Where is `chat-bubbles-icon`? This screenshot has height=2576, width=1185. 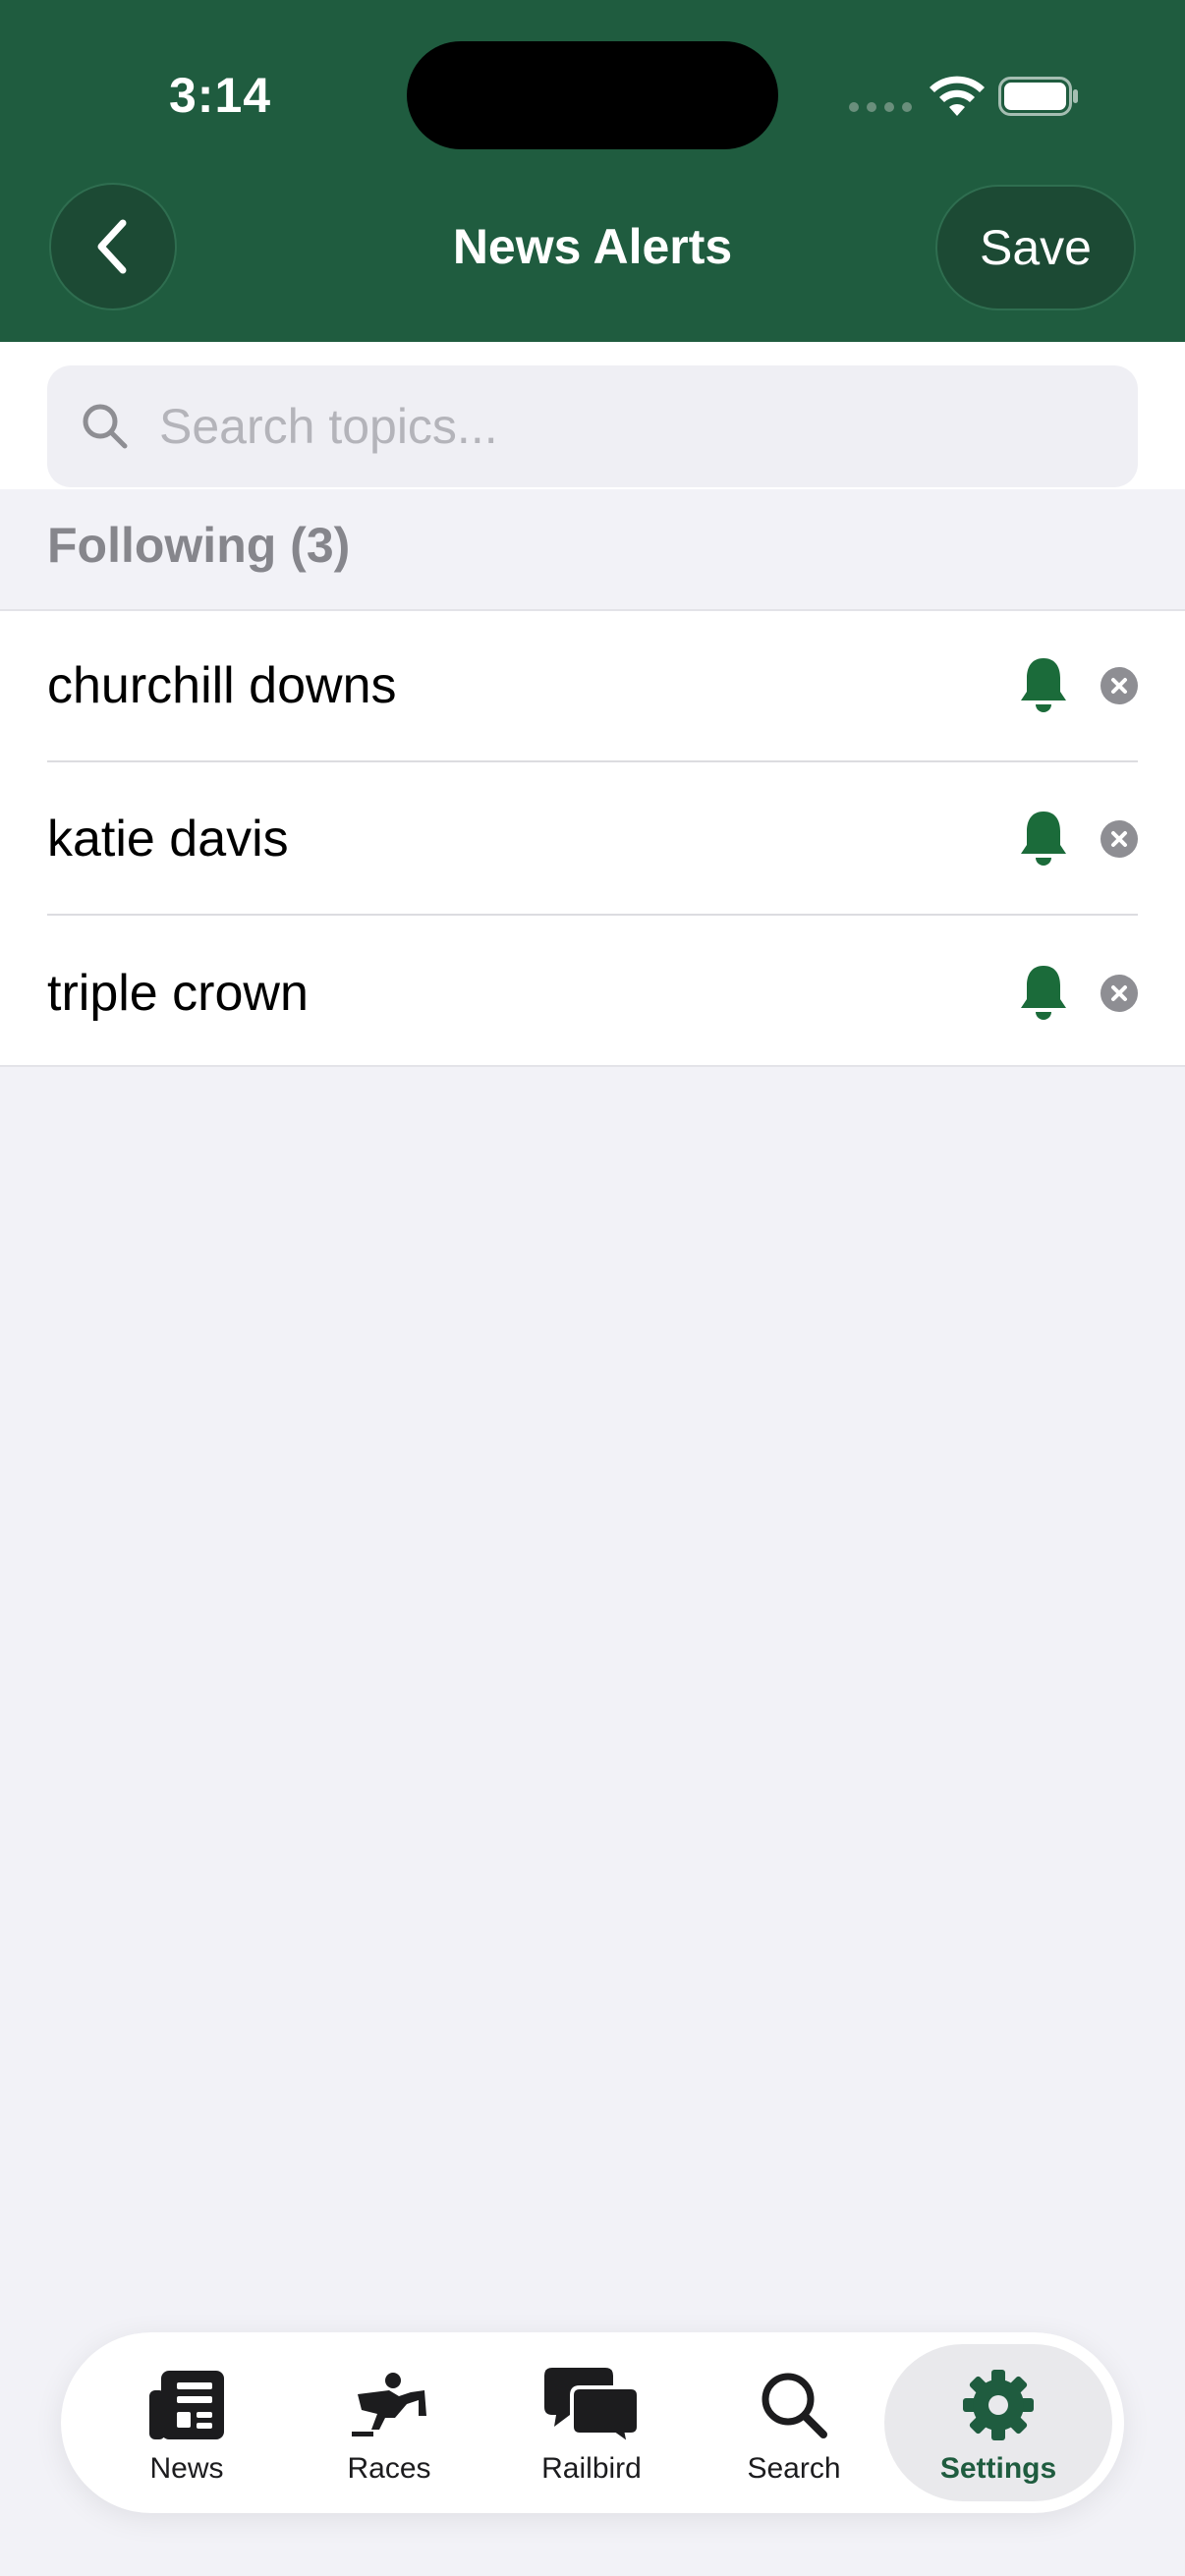
chat-bubbles-icon is located at coordinates (592, 2406).